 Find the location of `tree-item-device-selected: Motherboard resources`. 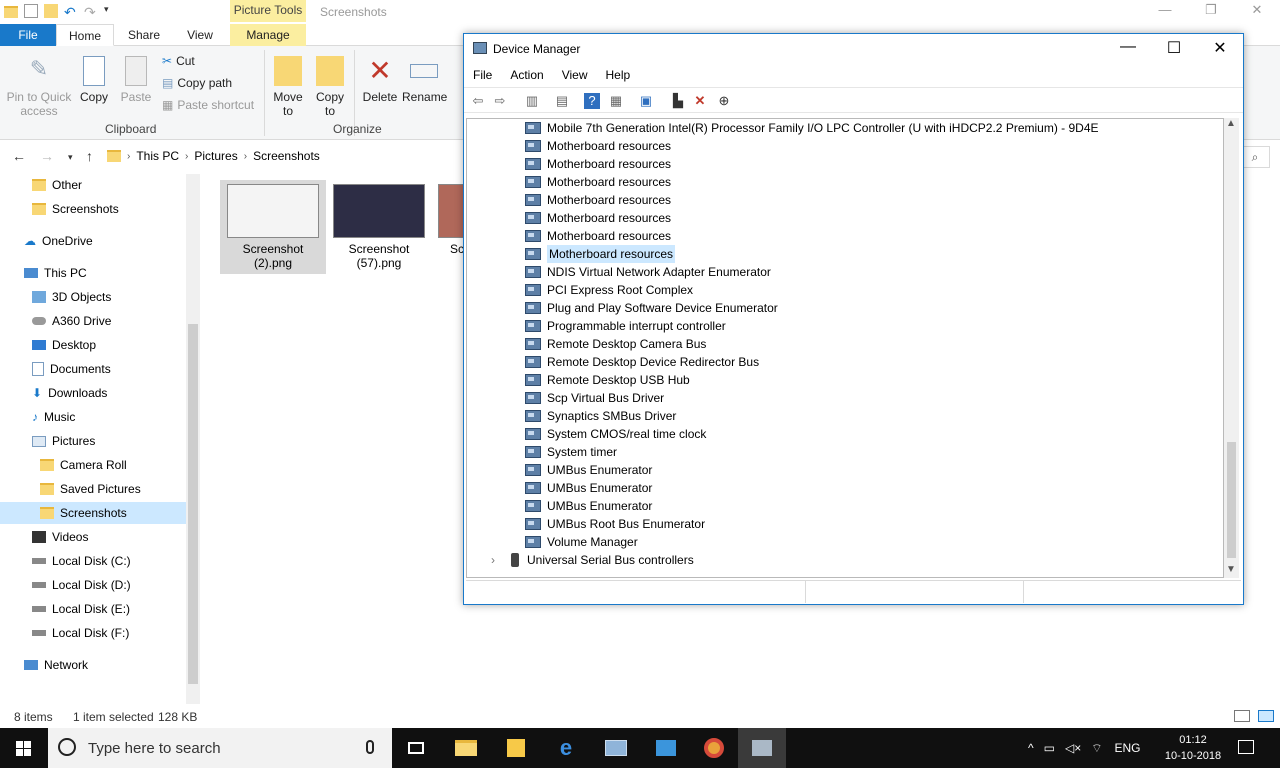

tree-item-device-selected: Motherboard resources is located at coordinates (600, 254).